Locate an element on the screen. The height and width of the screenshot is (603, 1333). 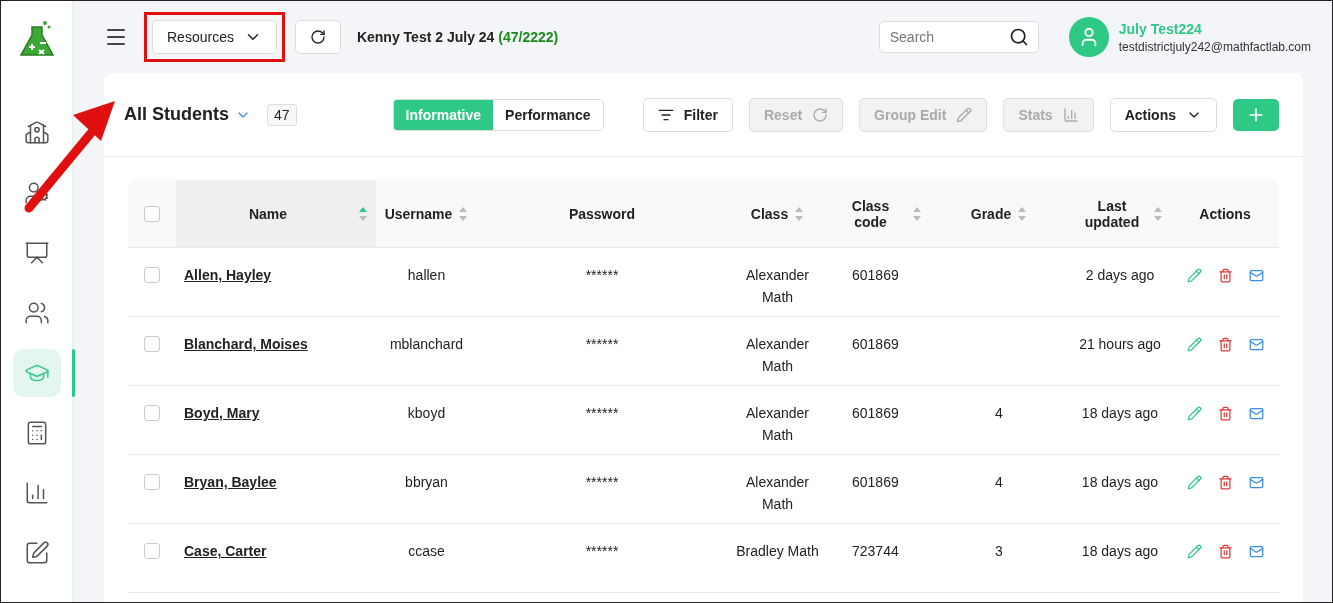
column-header: Actions is located at coordinates (1225, 213).